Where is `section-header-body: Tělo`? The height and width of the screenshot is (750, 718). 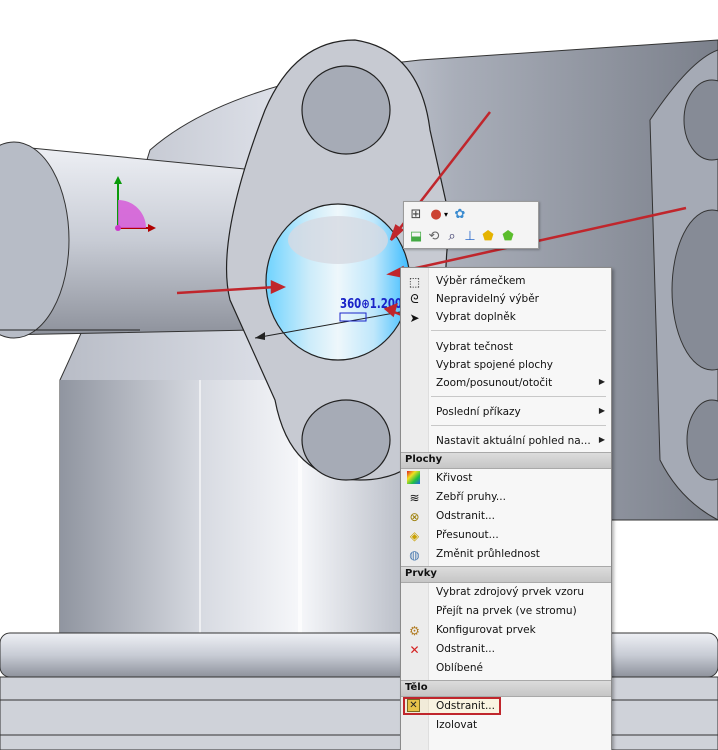
section-header-body: Tělo is located at coordinates (506, 688).